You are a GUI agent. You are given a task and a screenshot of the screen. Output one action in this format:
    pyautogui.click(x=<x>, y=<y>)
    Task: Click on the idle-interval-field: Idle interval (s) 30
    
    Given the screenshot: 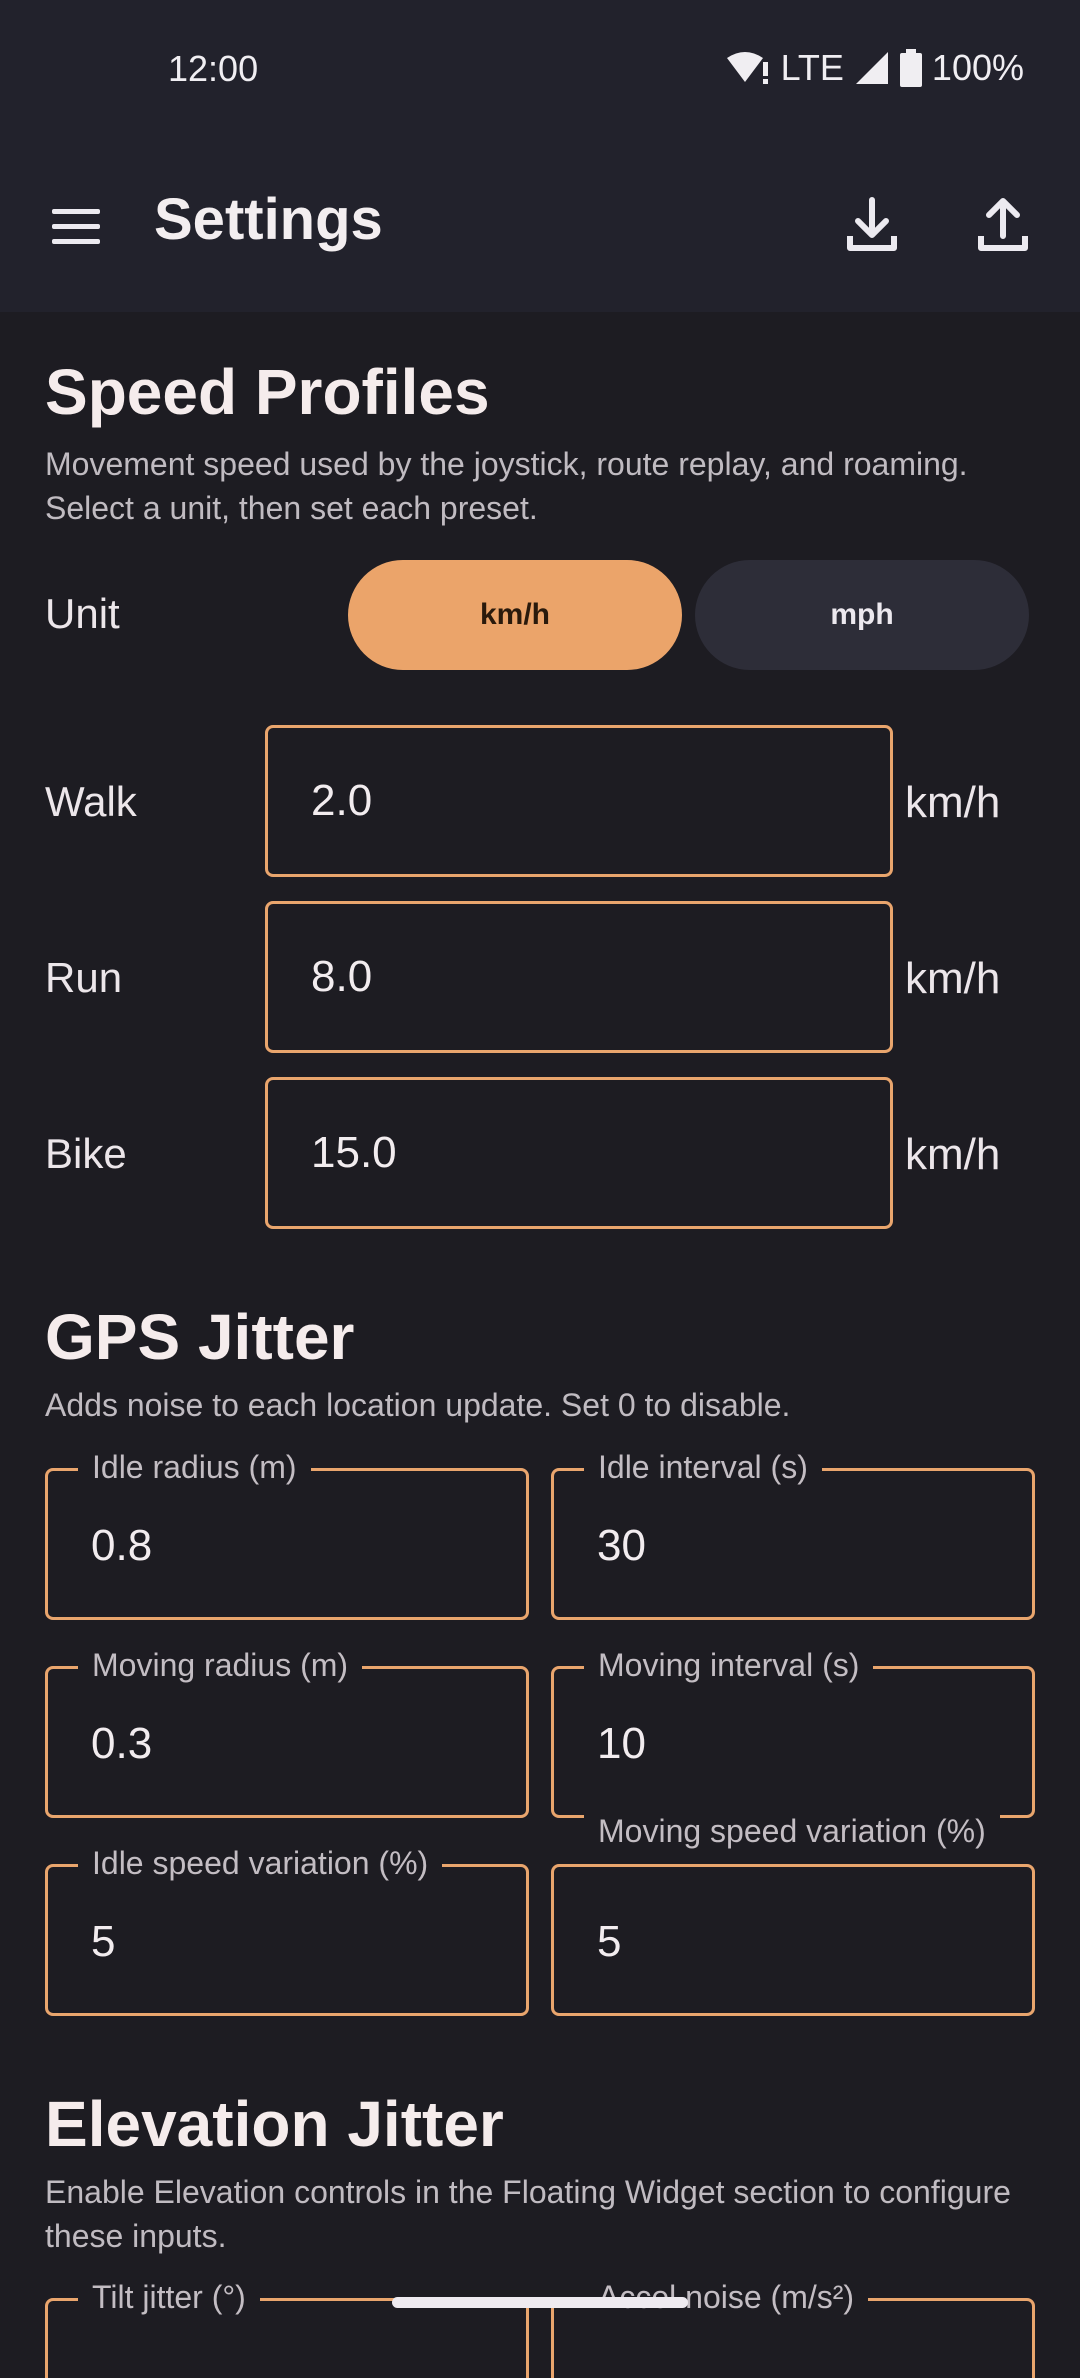 What is the action you would take?
    pyautogui.click(x=793, y=1532)
    